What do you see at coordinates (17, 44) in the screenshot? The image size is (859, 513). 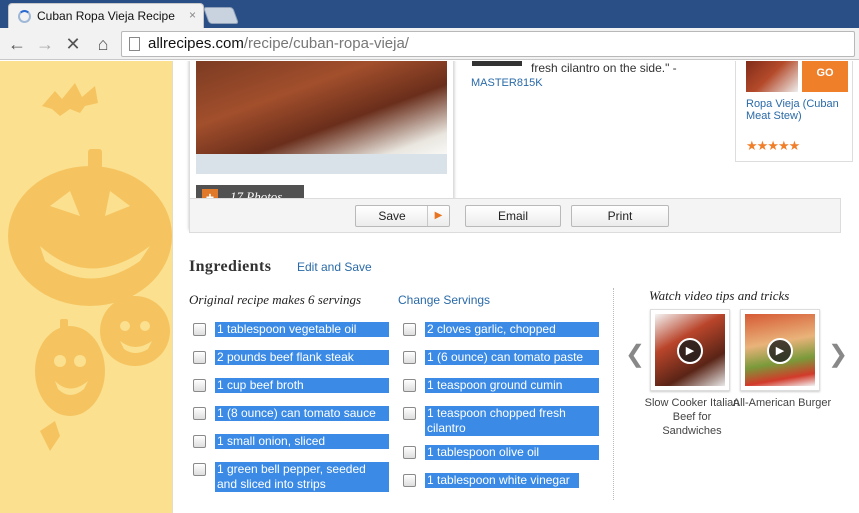 I see `back-icon: ←` at bounding box center [17, 44].